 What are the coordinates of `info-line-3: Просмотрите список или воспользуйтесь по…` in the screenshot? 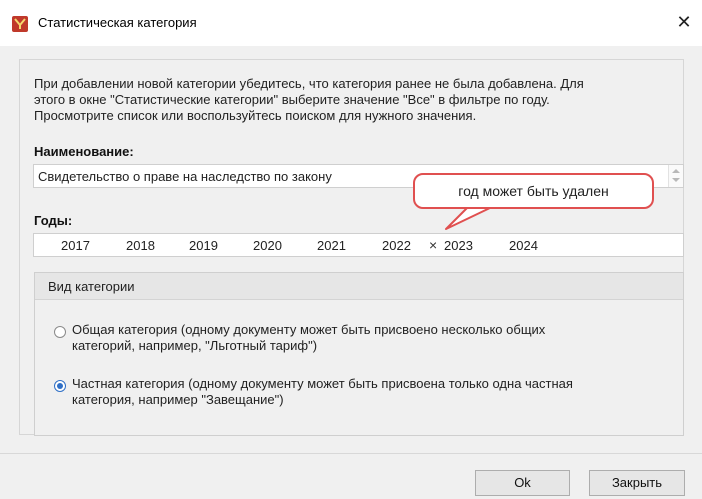 It's located at (255, 115).